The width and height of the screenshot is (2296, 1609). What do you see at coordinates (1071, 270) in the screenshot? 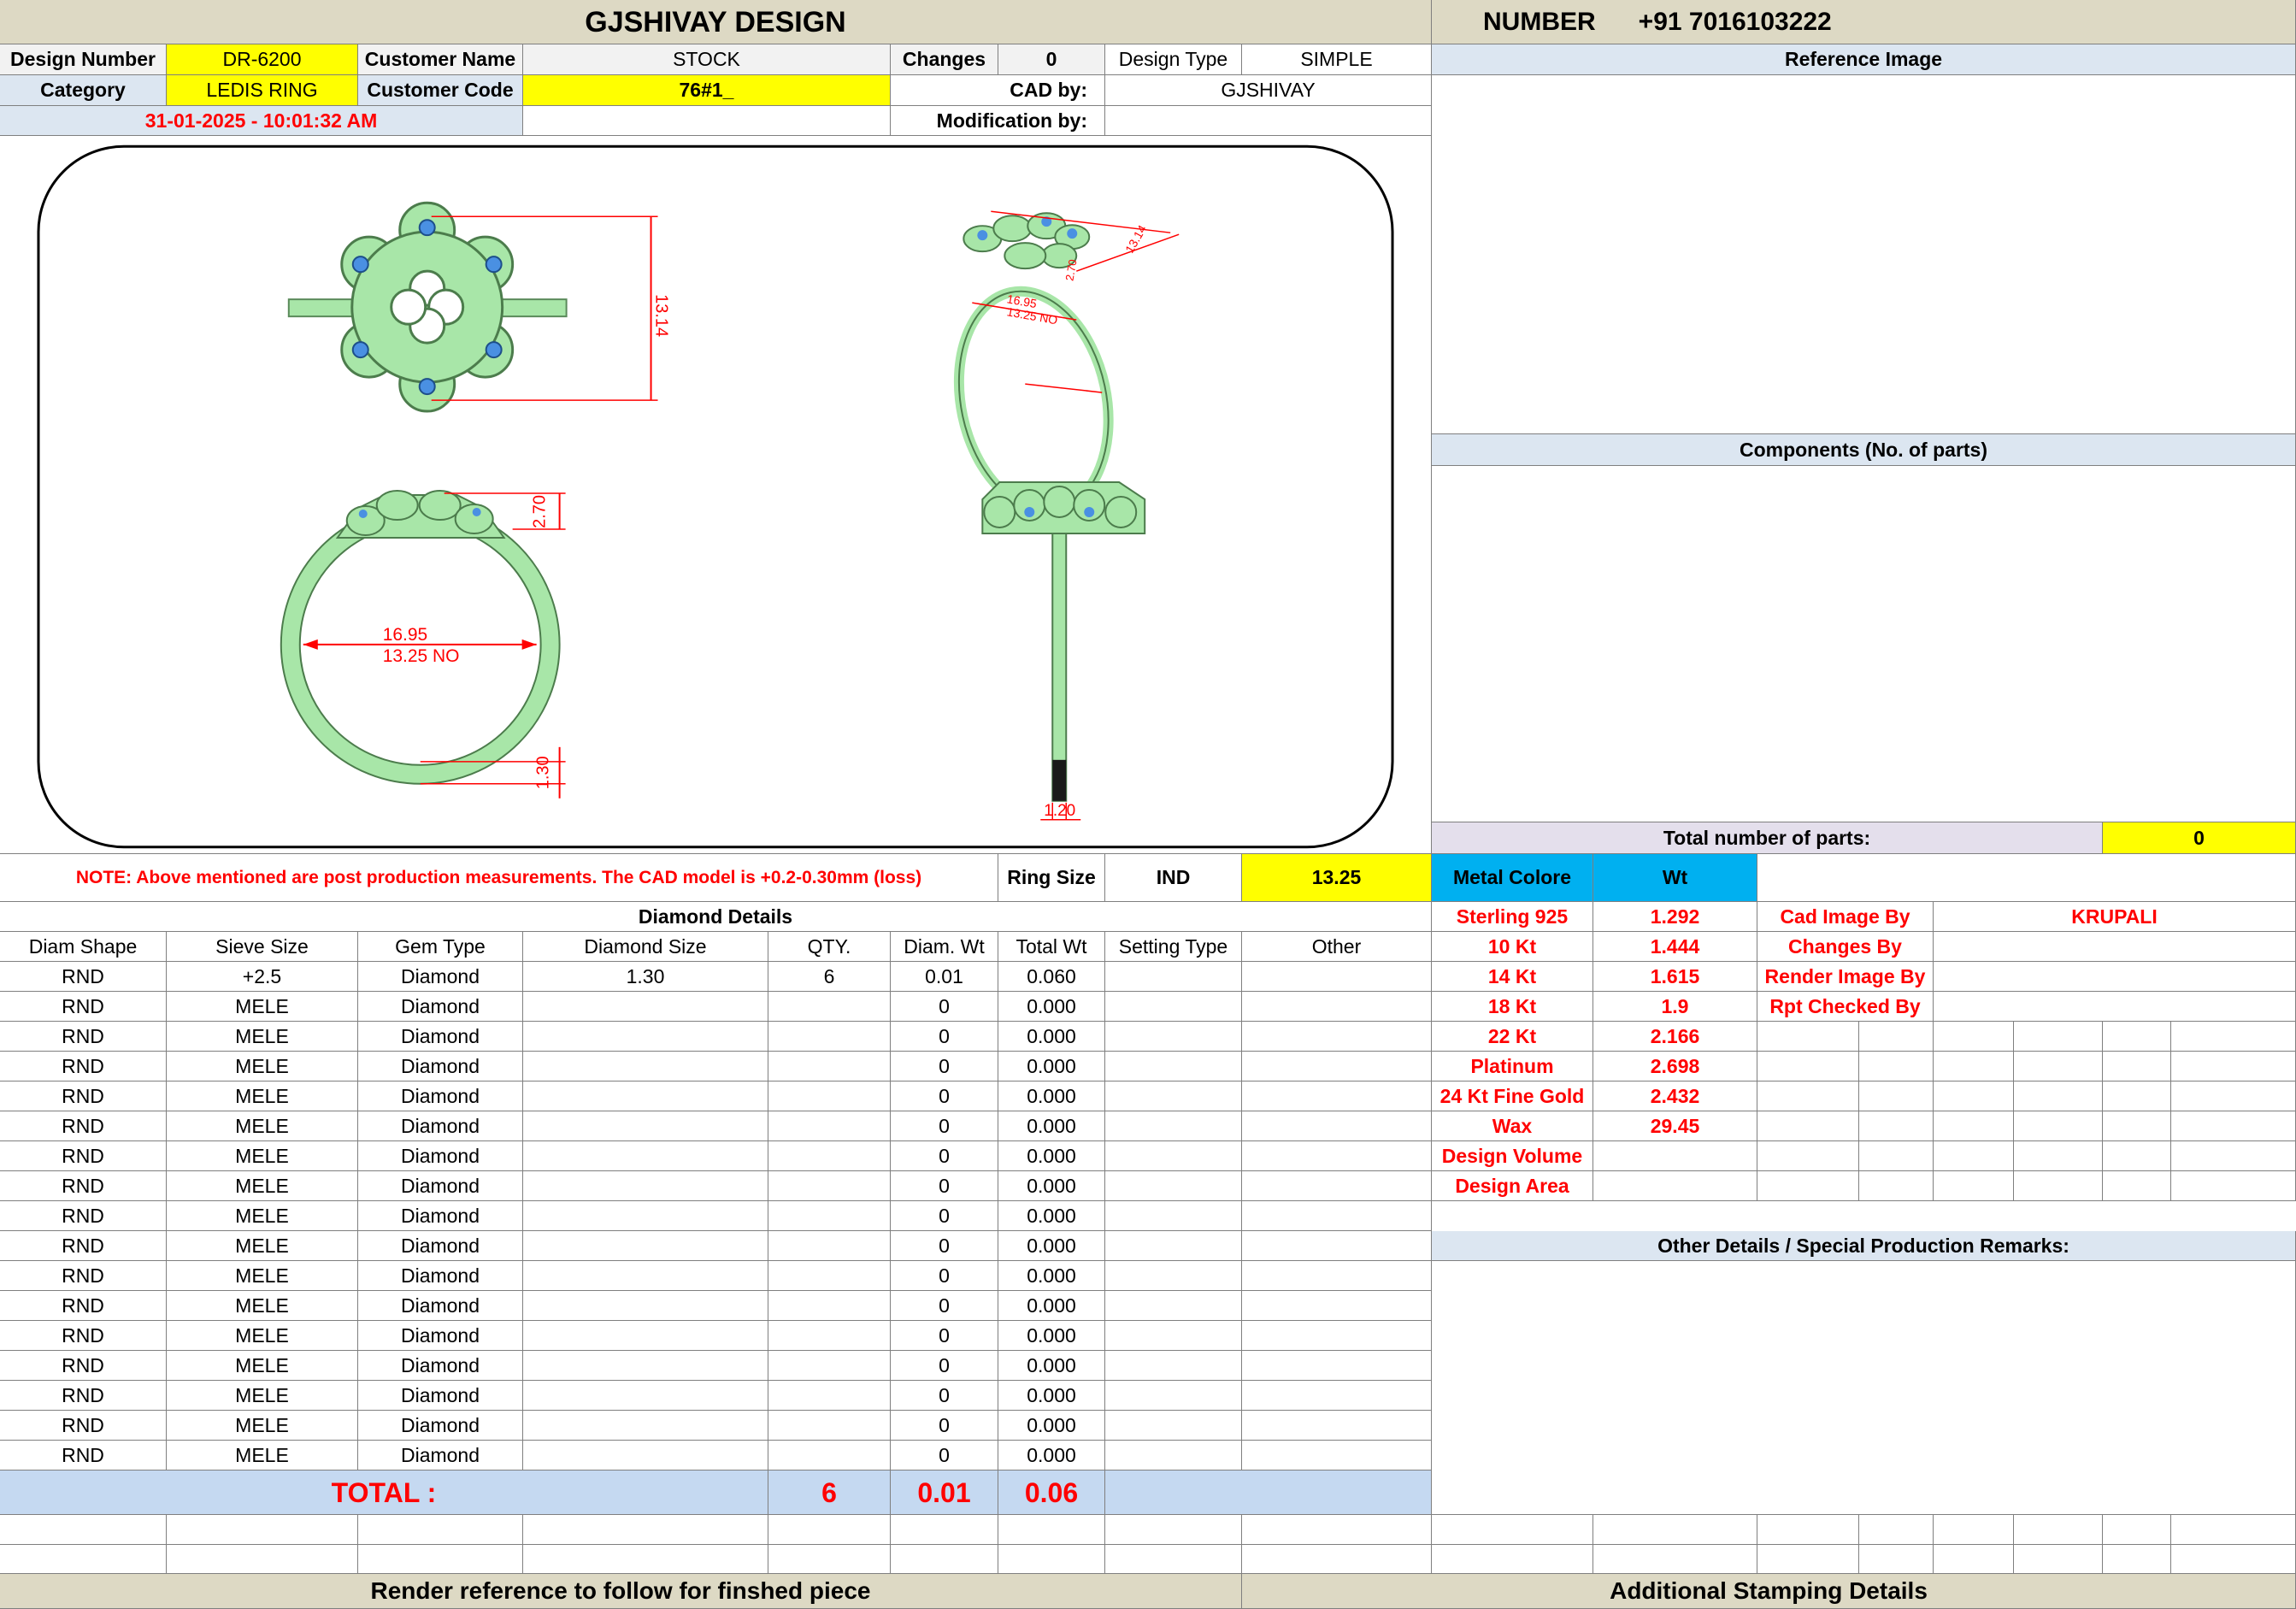
I see `dim-persp-side: 2.70` at bounding box center [1071, 270].